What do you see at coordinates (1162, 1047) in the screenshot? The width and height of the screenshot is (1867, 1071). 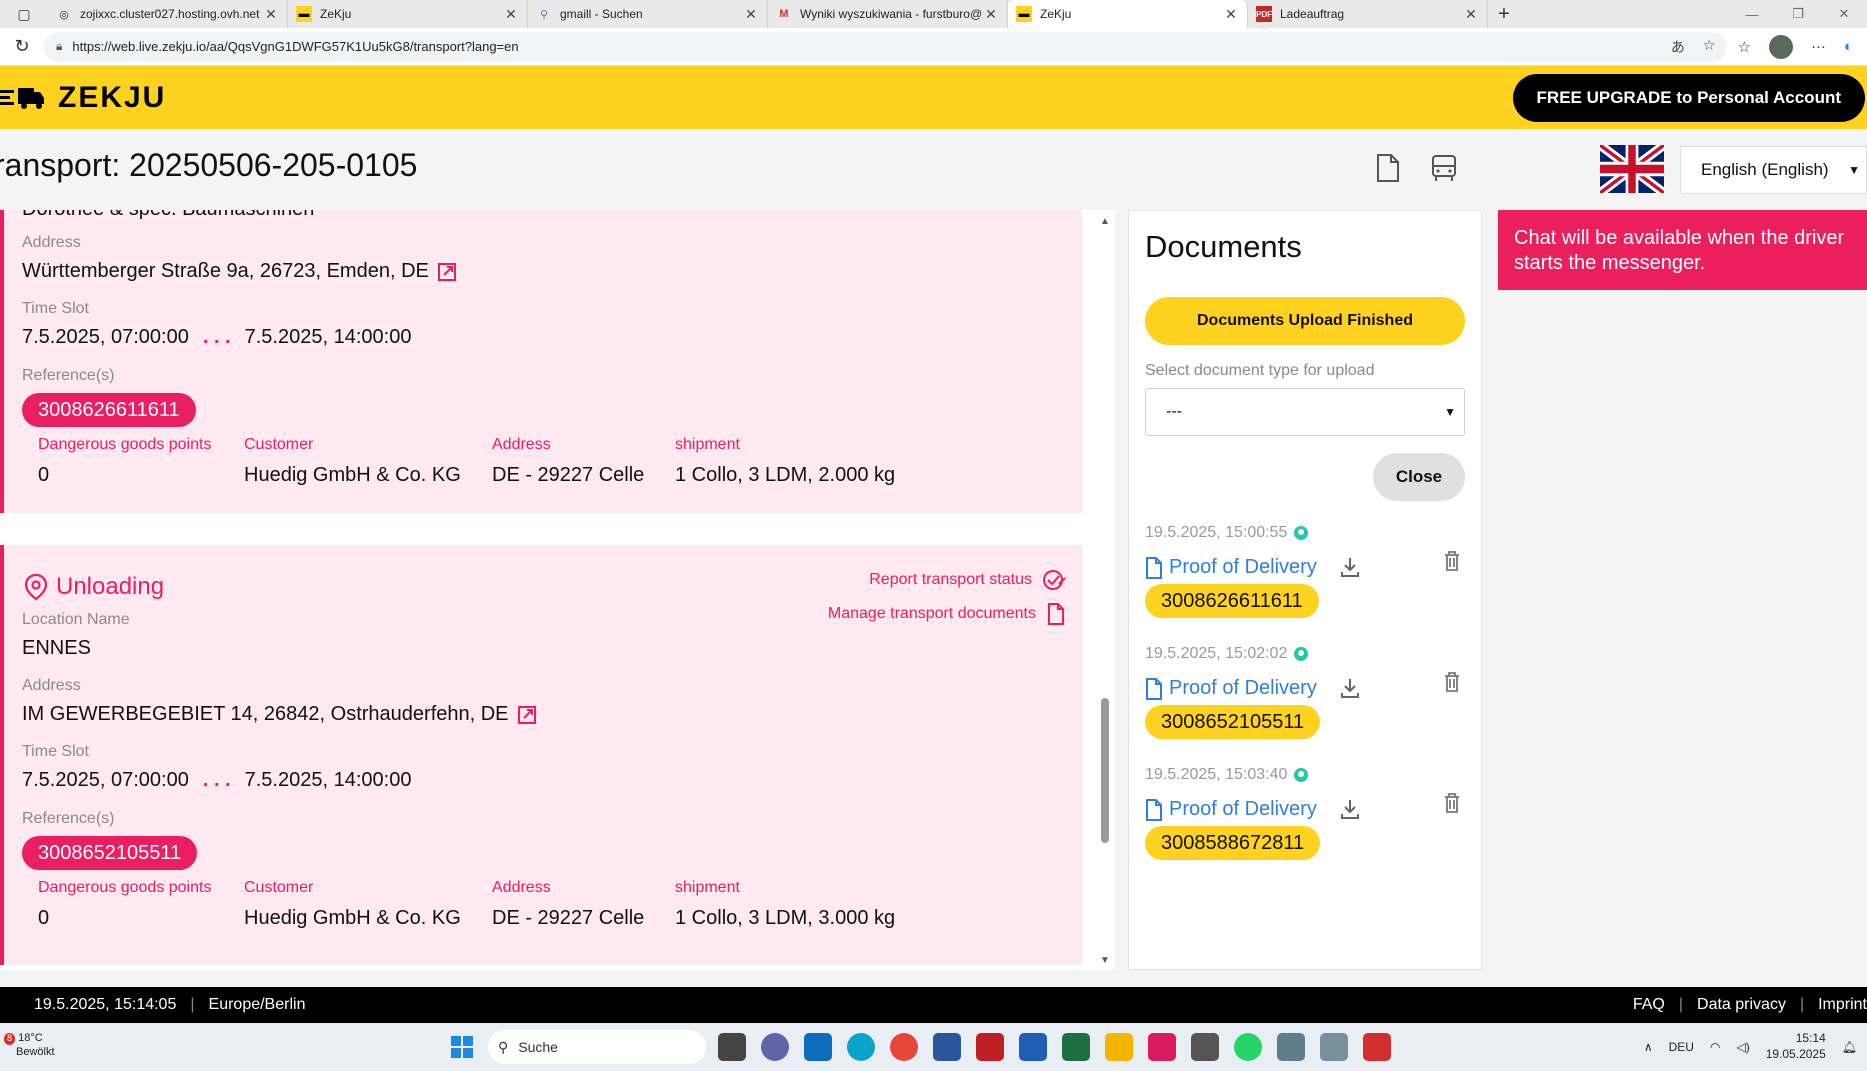 I see `snipping-tool-icon` at bounding box center [1162, 1047].